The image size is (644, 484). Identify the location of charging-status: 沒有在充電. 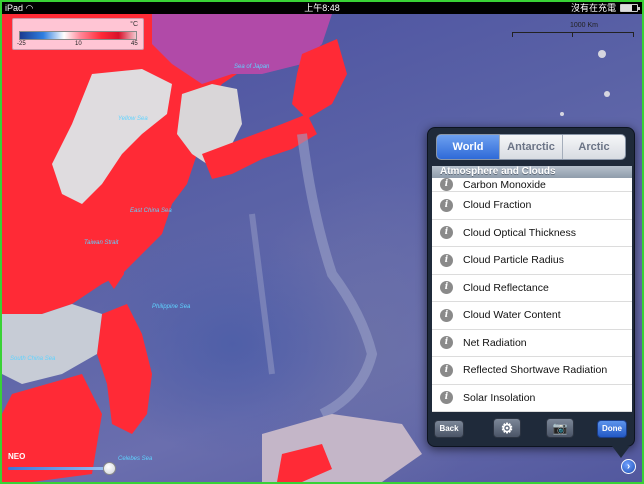
(593, 8).